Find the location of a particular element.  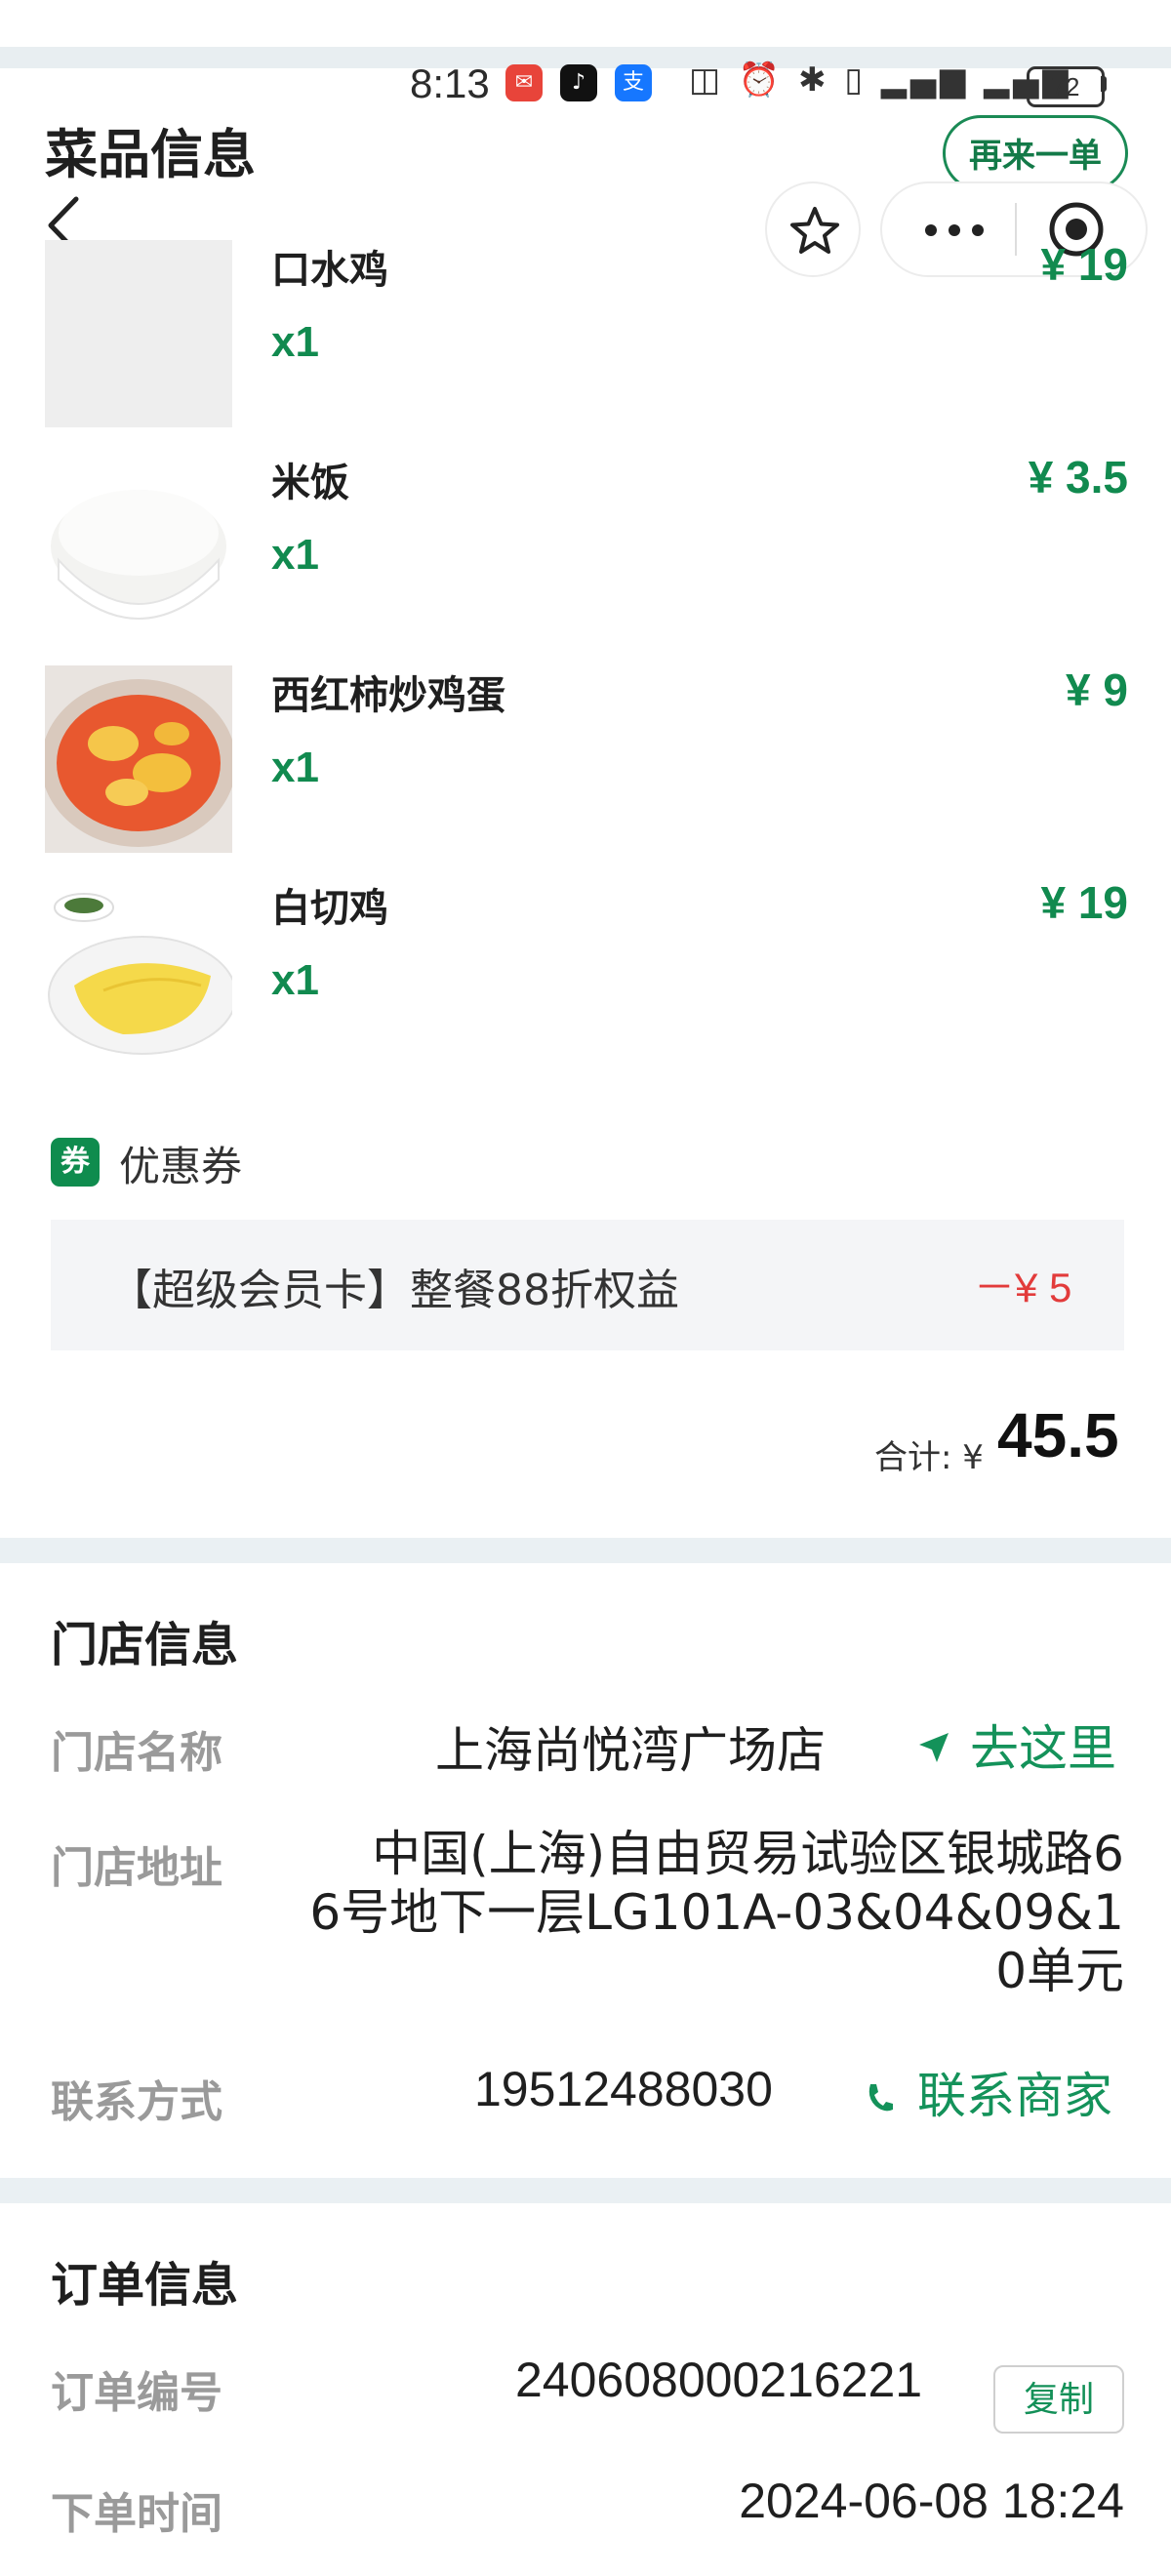

section-title-store: 门店信息 is located at coordinates (145, 1645).